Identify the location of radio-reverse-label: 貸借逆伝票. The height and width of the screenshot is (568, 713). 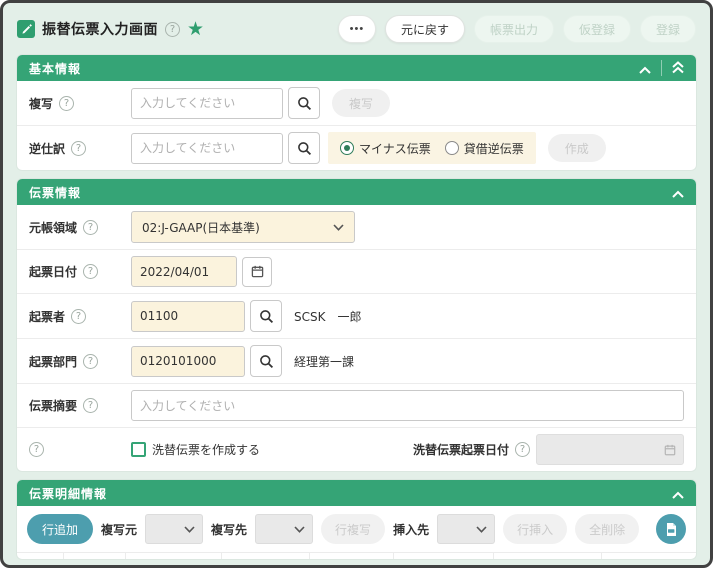
(493, 148).